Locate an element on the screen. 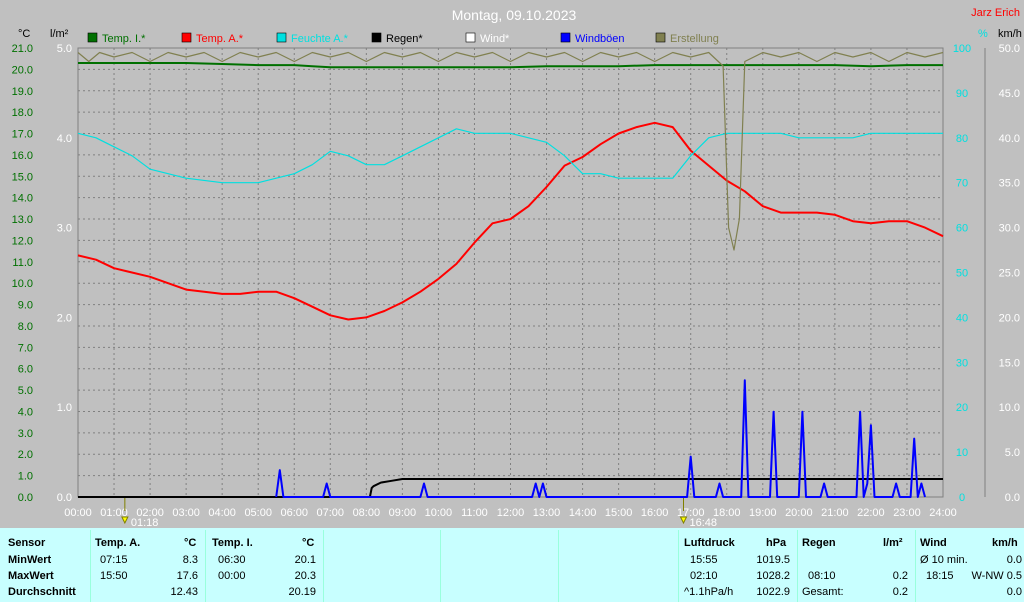 This screenshot has width=1024, height=602. y-wind-tick-label: 30.0 is located at coordinates (1009, 229).